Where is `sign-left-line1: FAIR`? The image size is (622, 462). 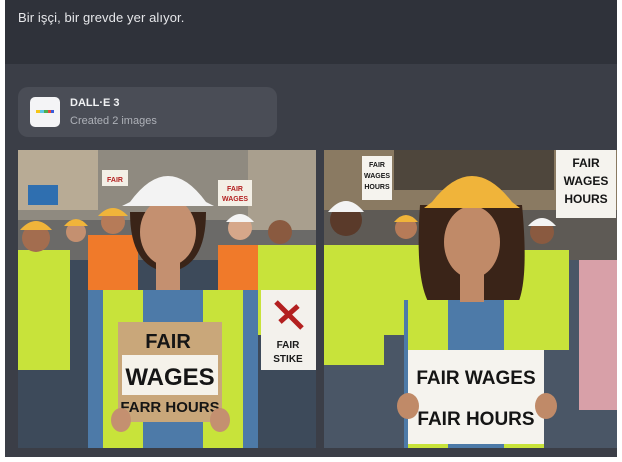
sign-left-line1: FAIR is located at coordinates (377, 165).